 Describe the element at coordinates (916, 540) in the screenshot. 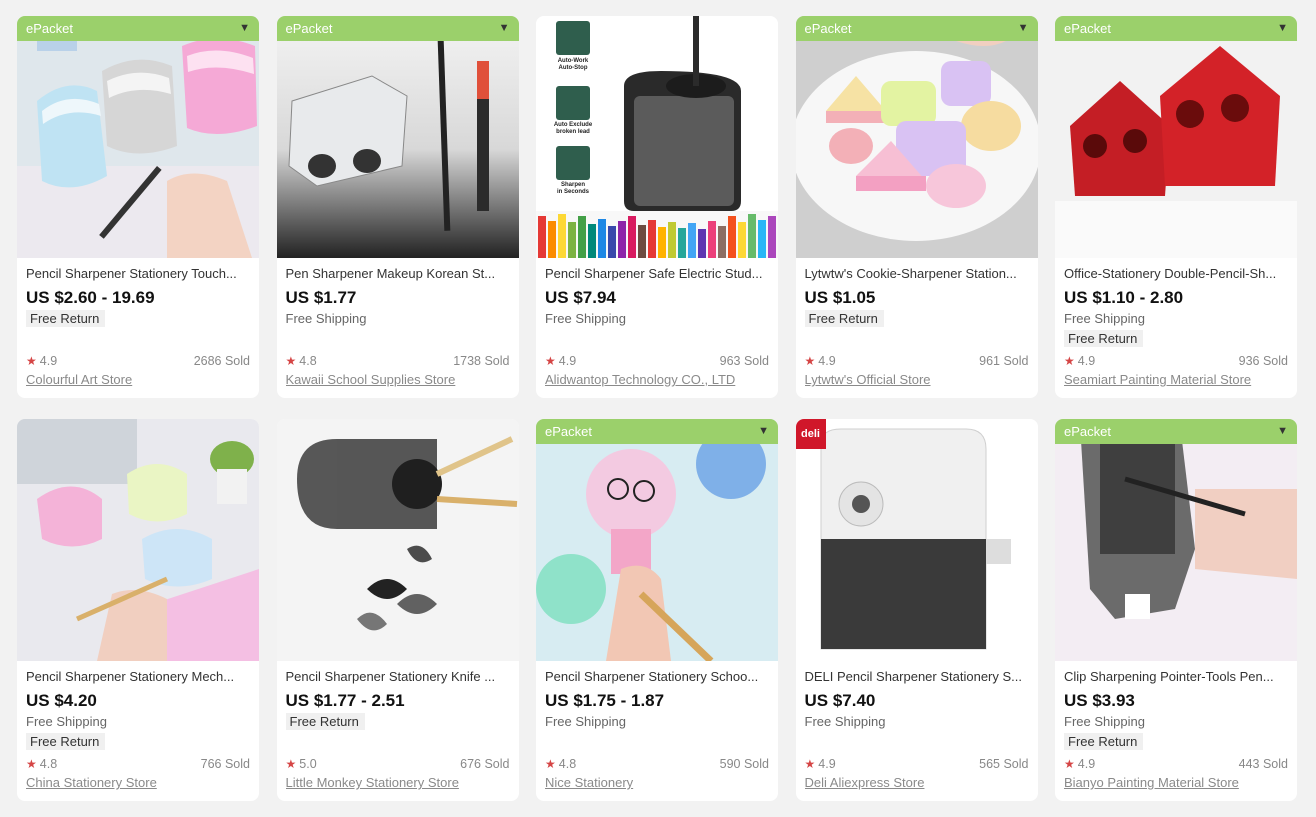

I see `product-image: deli` at that location.